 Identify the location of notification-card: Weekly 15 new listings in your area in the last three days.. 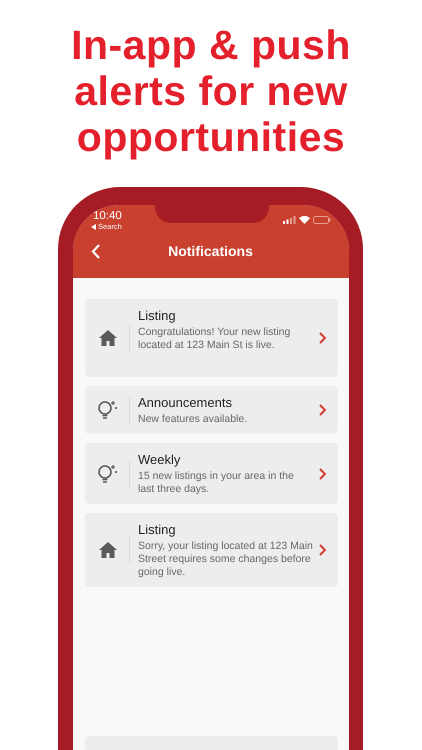
(211, 473).